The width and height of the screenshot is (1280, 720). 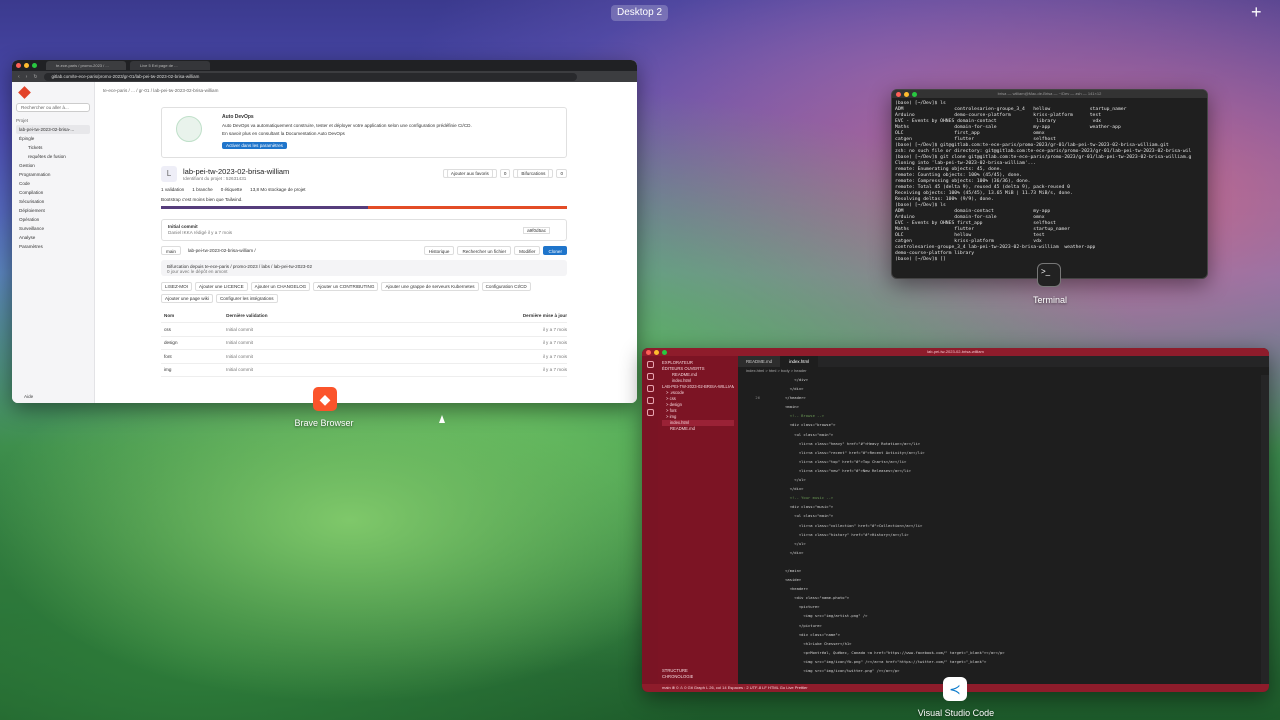 I want to click on clone-button: Cloner, so click(x=555, y=250).